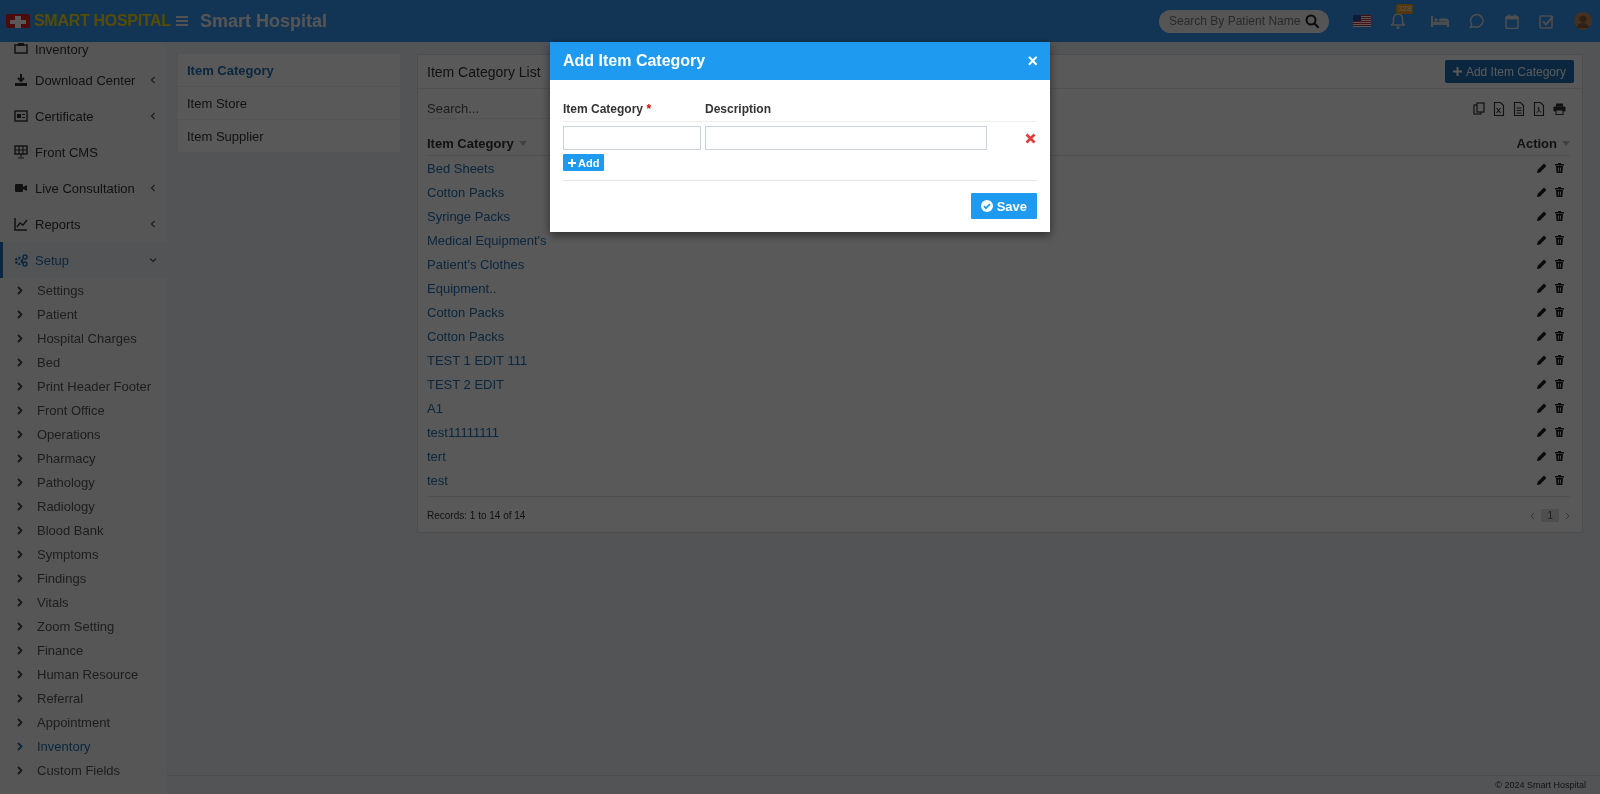 The height and width of the screenshot is (794, 1600). I want to click on sidebar-item: Download Center, so click(83, 80).